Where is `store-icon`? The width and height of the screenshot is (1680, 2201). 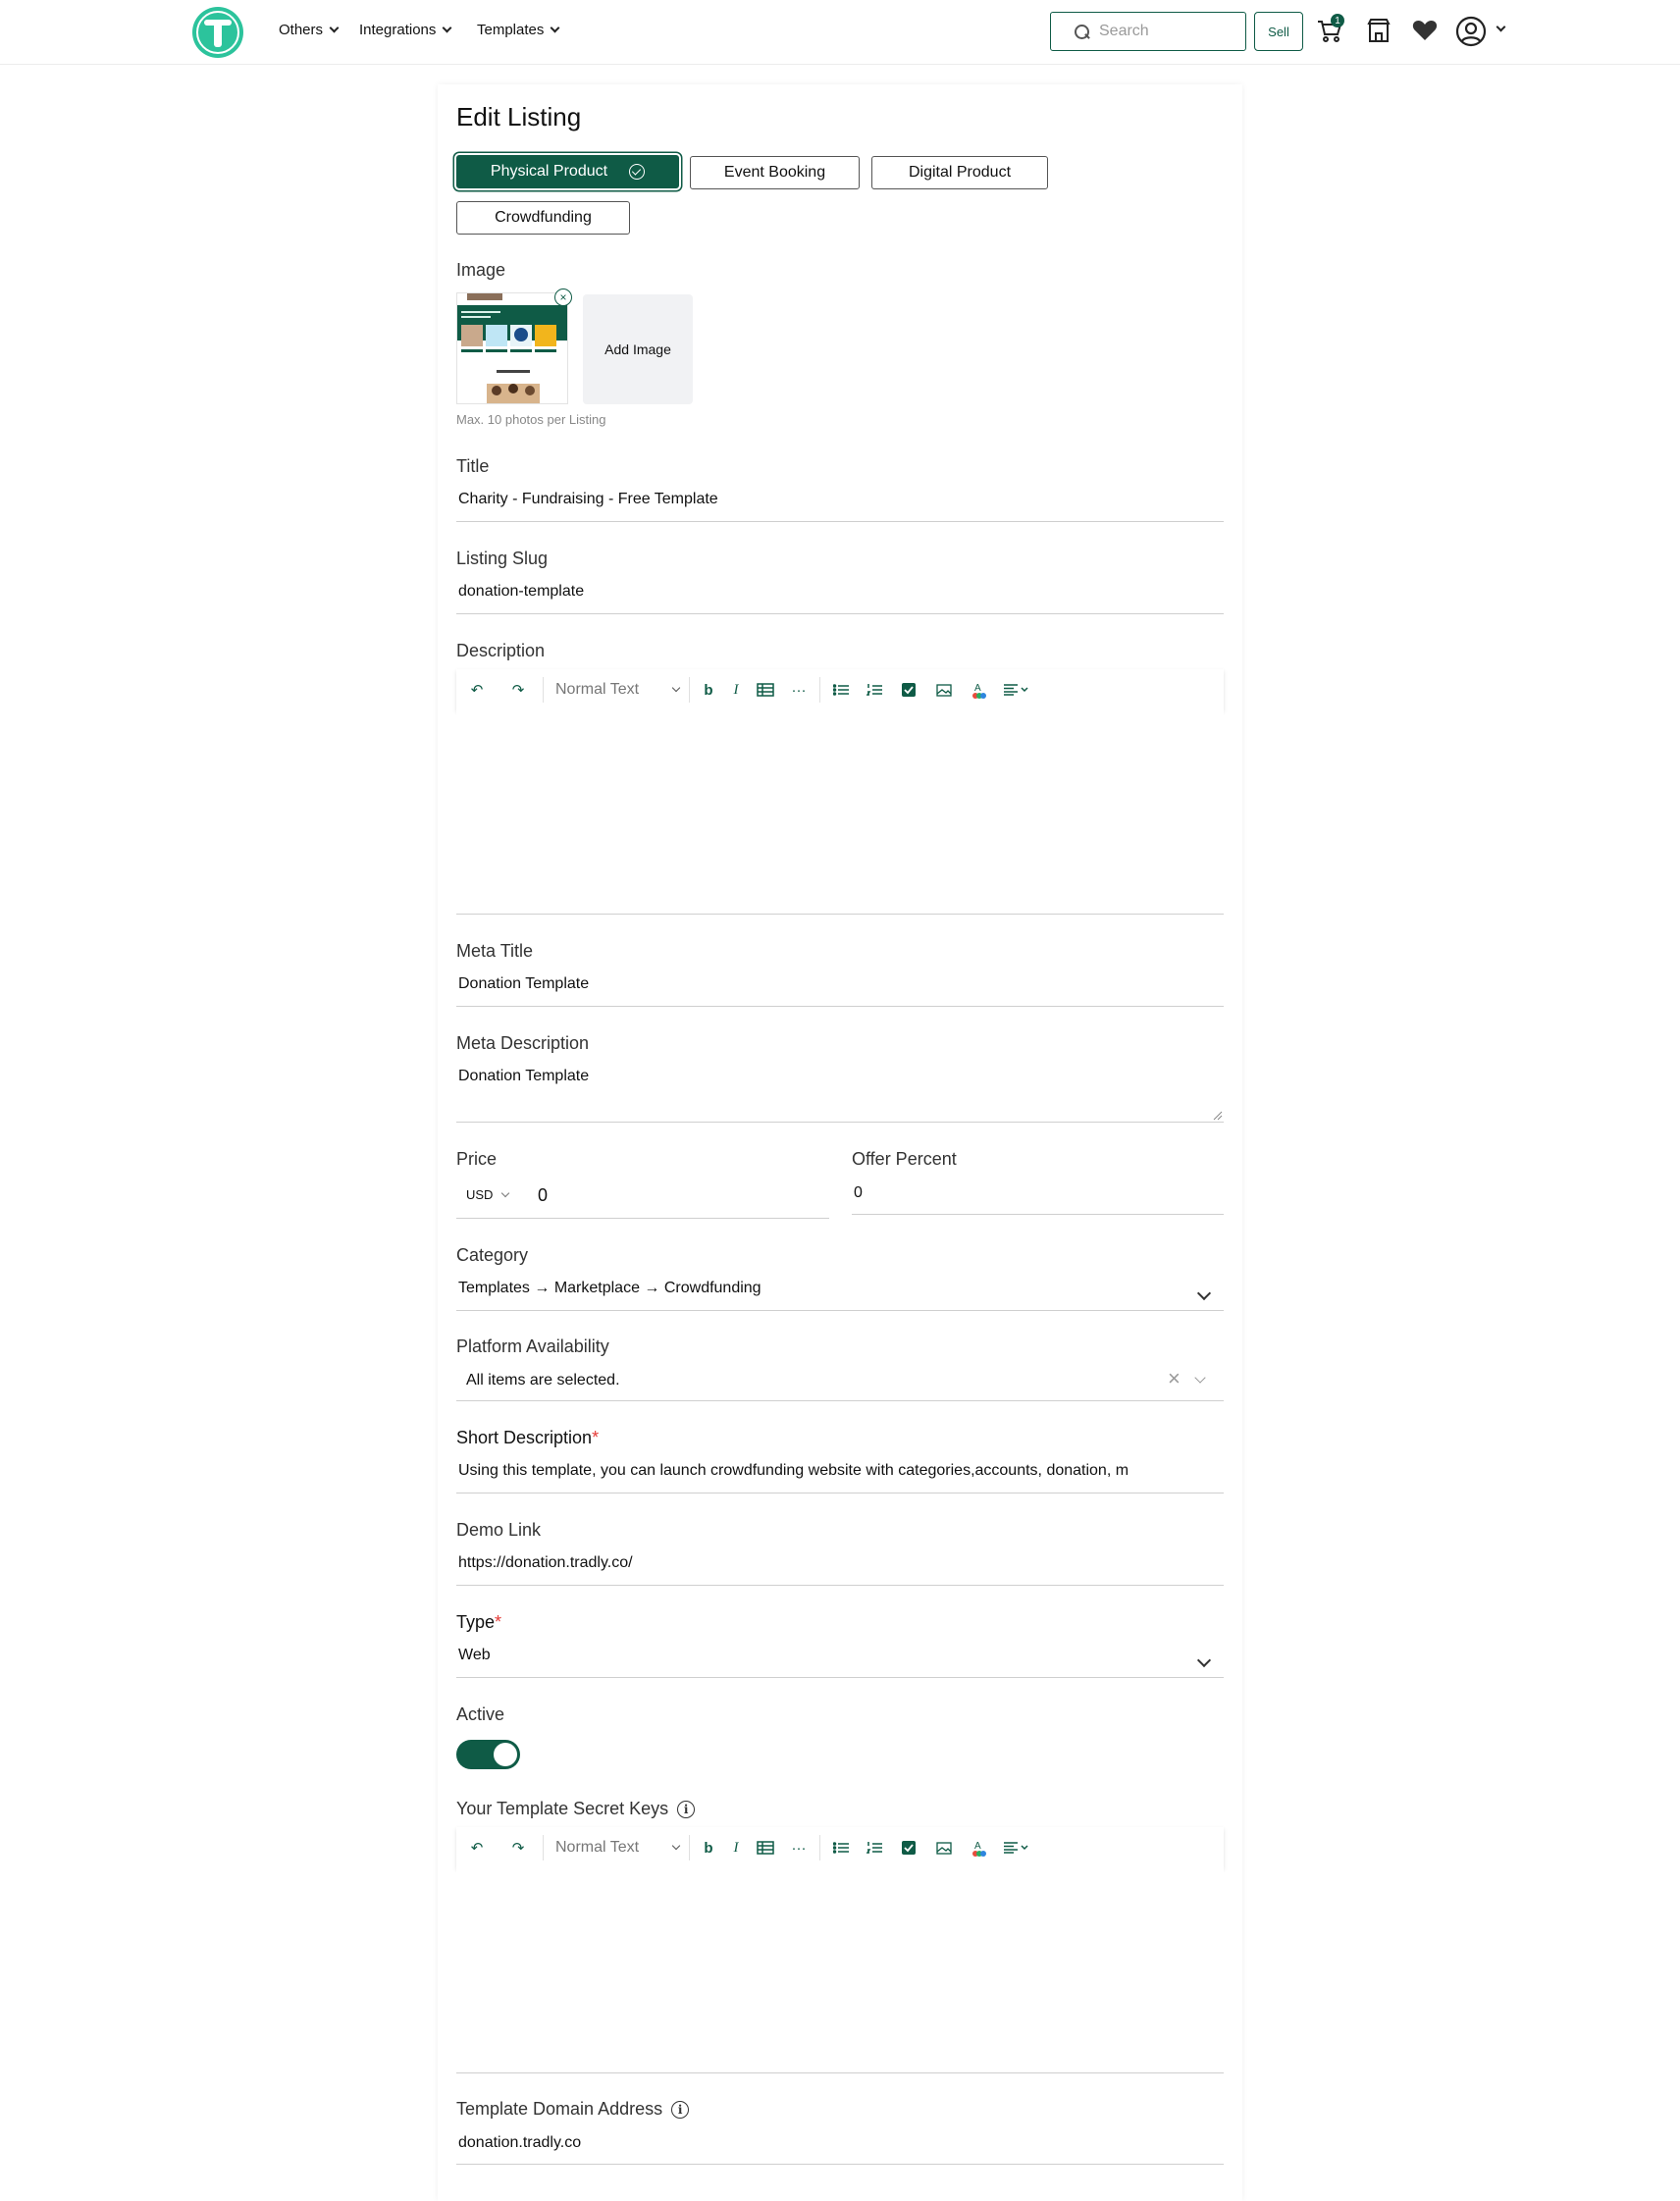 store-icon is located at coordinates (1379, 31).